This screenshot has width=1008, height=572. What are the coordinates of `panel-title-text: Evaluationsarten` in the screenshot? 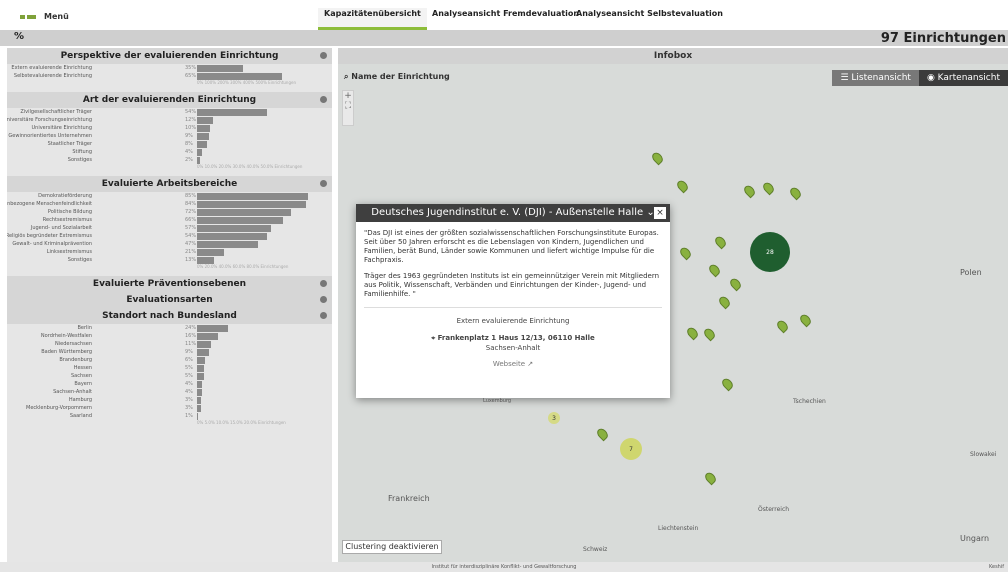 It's located at (169, 300).